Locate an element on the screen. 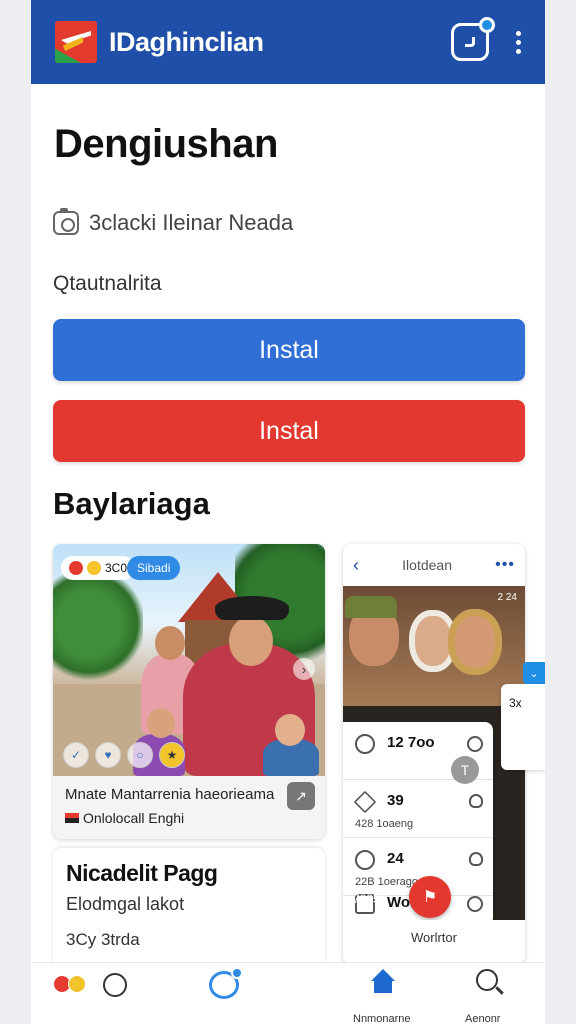 Image resolution: width=576 pixels, height=1024 pixels. feed-caption: Mnate Mantarrenia haeorieama is located at coordinates (170, 794).